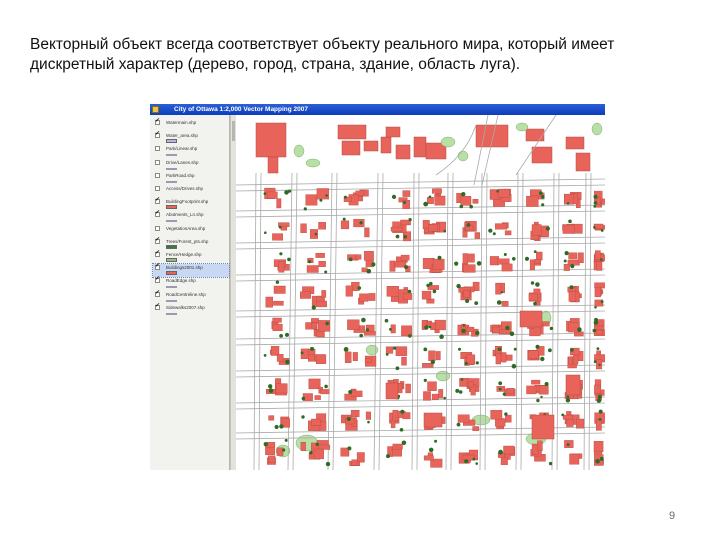 Image resolution: width=720 pixels, height=540 pixels. Describe the element at coordinates (191, 296) in the screenshot. I see `toc-layer: RoadCentreline.shp` at that location.